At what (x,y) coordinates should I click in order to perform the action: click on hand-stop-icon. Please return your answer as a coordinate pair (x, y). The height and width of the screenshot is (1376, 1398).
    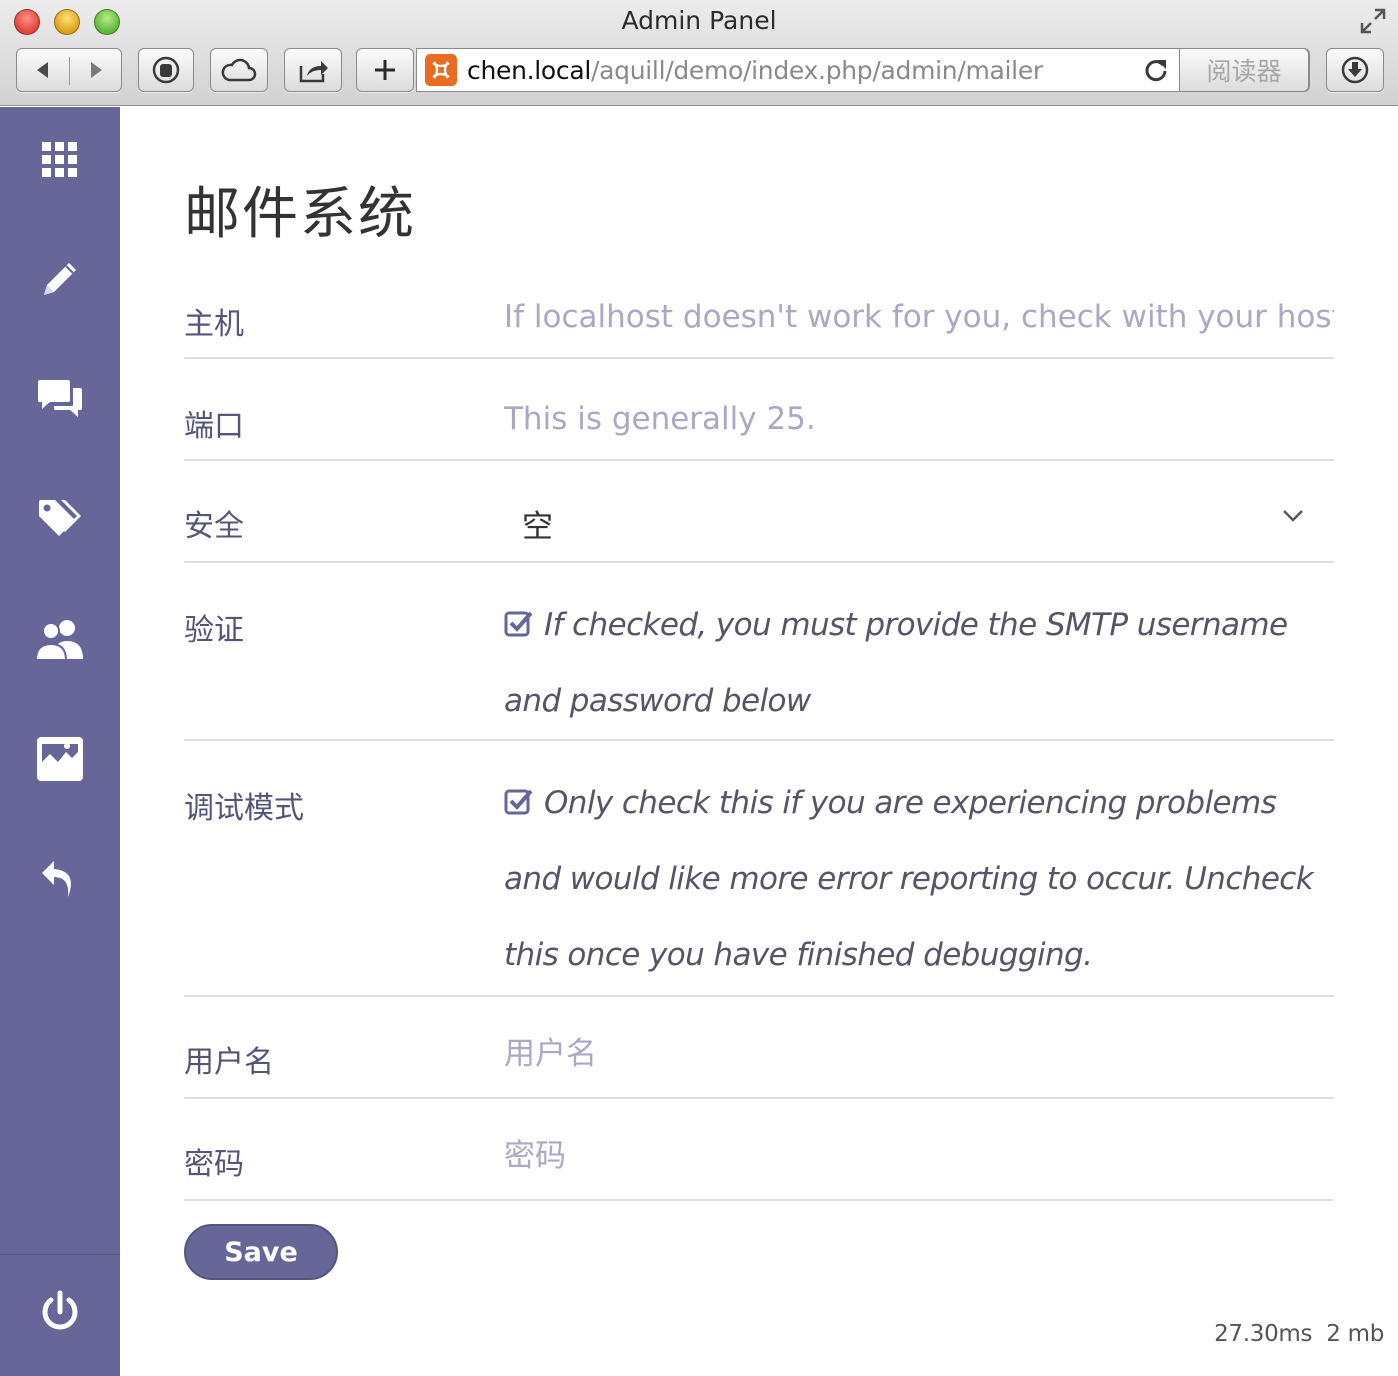
    Looking at the image, I should click on (166, 70).